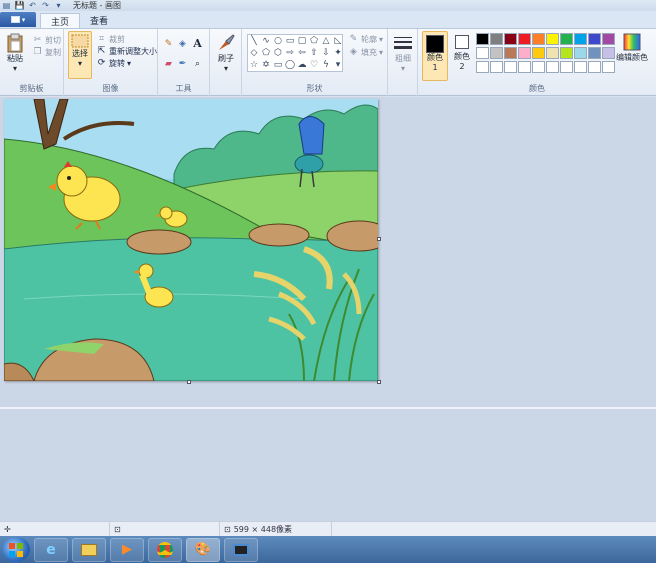 The height and width of the screenshot is (563, 656). What do you see at coordinates (97, 5) in the screenshot?
I see `window-title: 无标题 - 画图` at bounding box center [97, 5].